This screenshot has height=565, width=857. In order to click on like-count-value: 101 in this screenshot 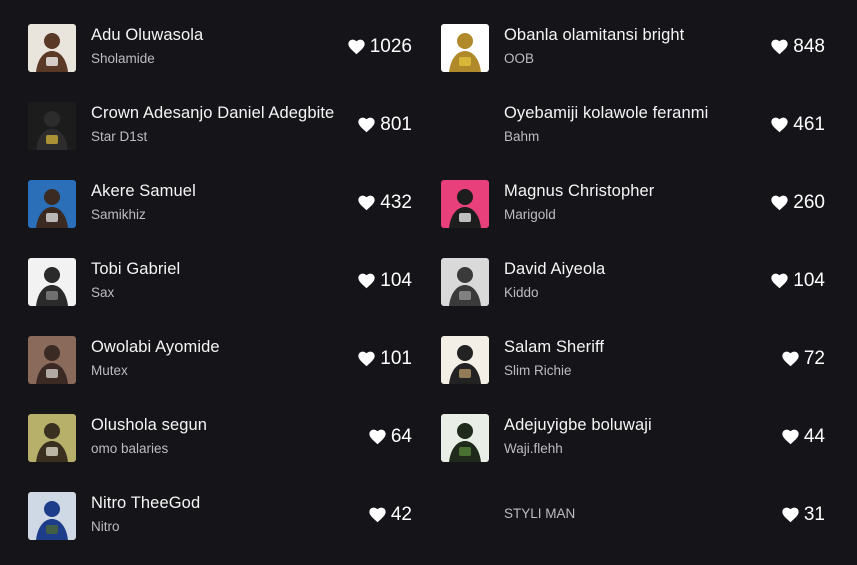, I will do `click(396, 358)`.